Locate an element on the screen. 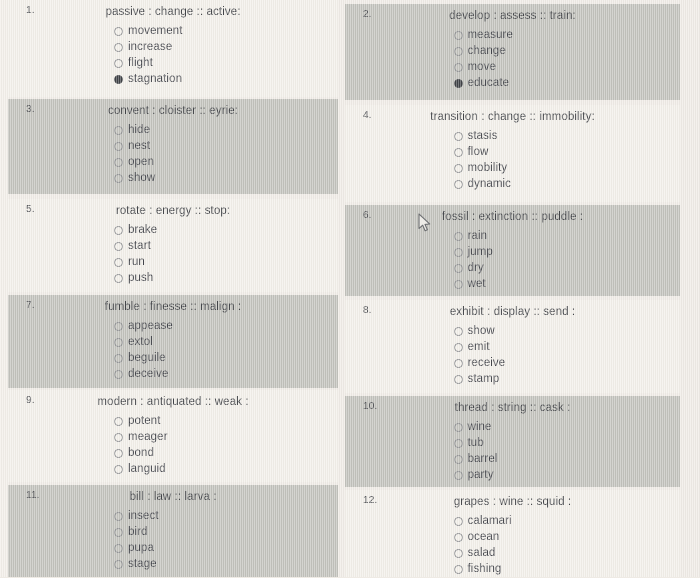  answer-option: rain is located at coordinates (512, 236).